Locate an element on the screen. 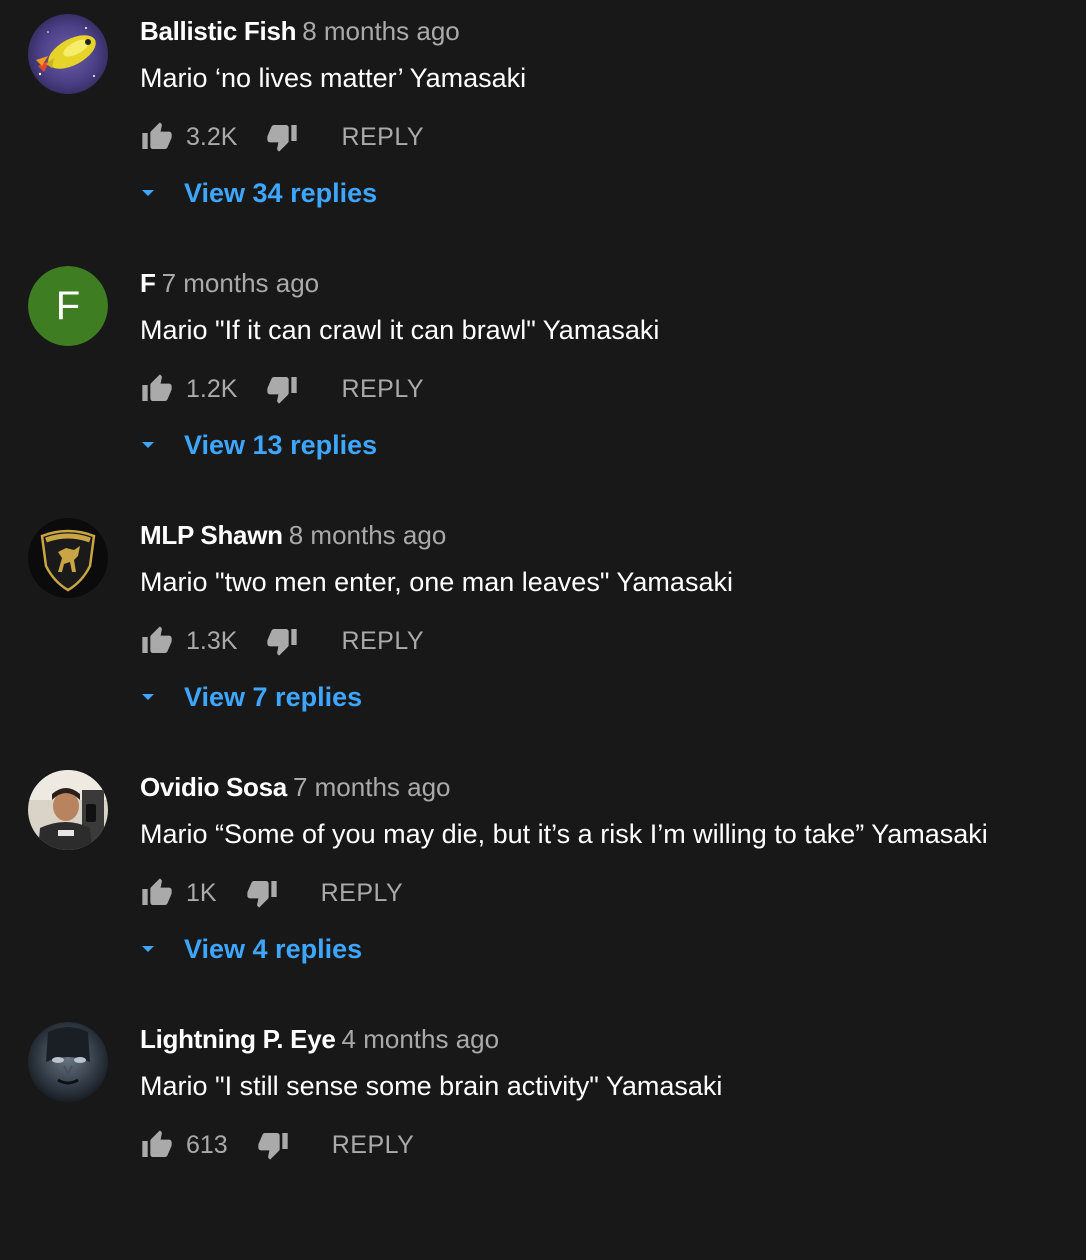 Image resolution: width=1086 pixels, height=1260 pixels. comment-author: Lightning P. Eye is located at coordinates (238, 1039).